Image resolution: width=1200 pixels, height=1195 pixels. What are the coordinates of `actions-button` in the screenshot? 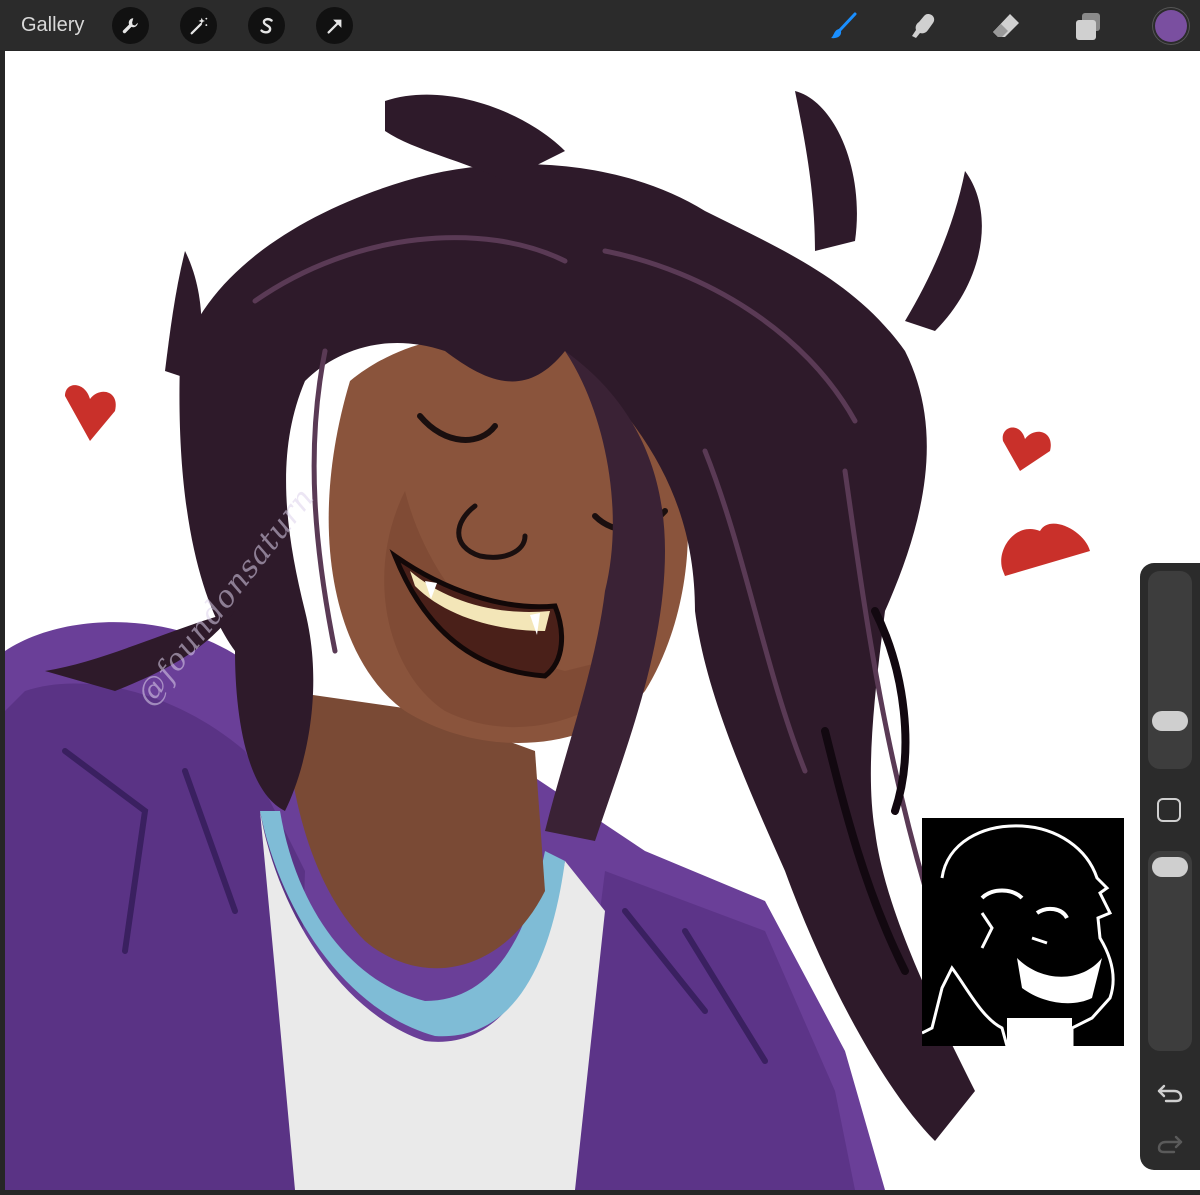 It's located at (130, 25).